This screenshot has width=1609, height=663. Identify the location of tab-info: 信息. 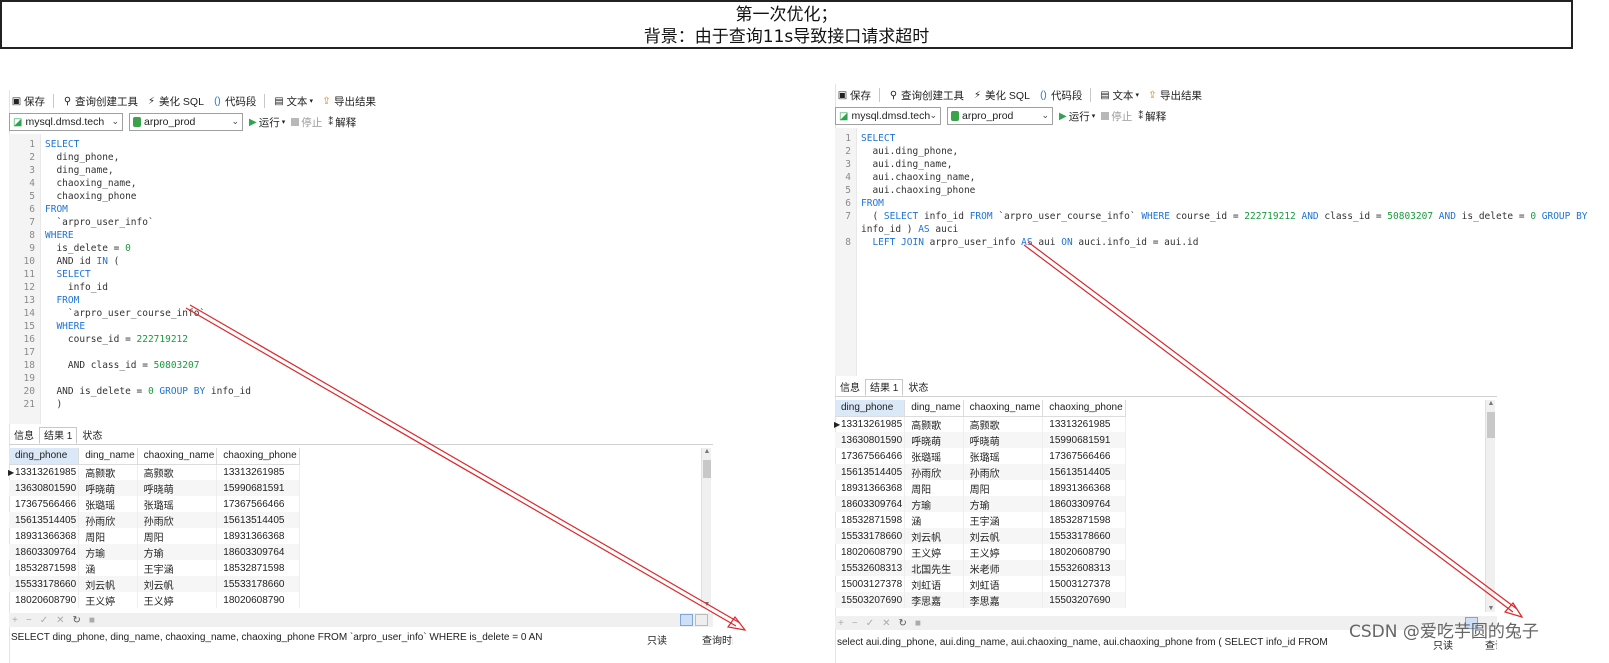
(24, 435).